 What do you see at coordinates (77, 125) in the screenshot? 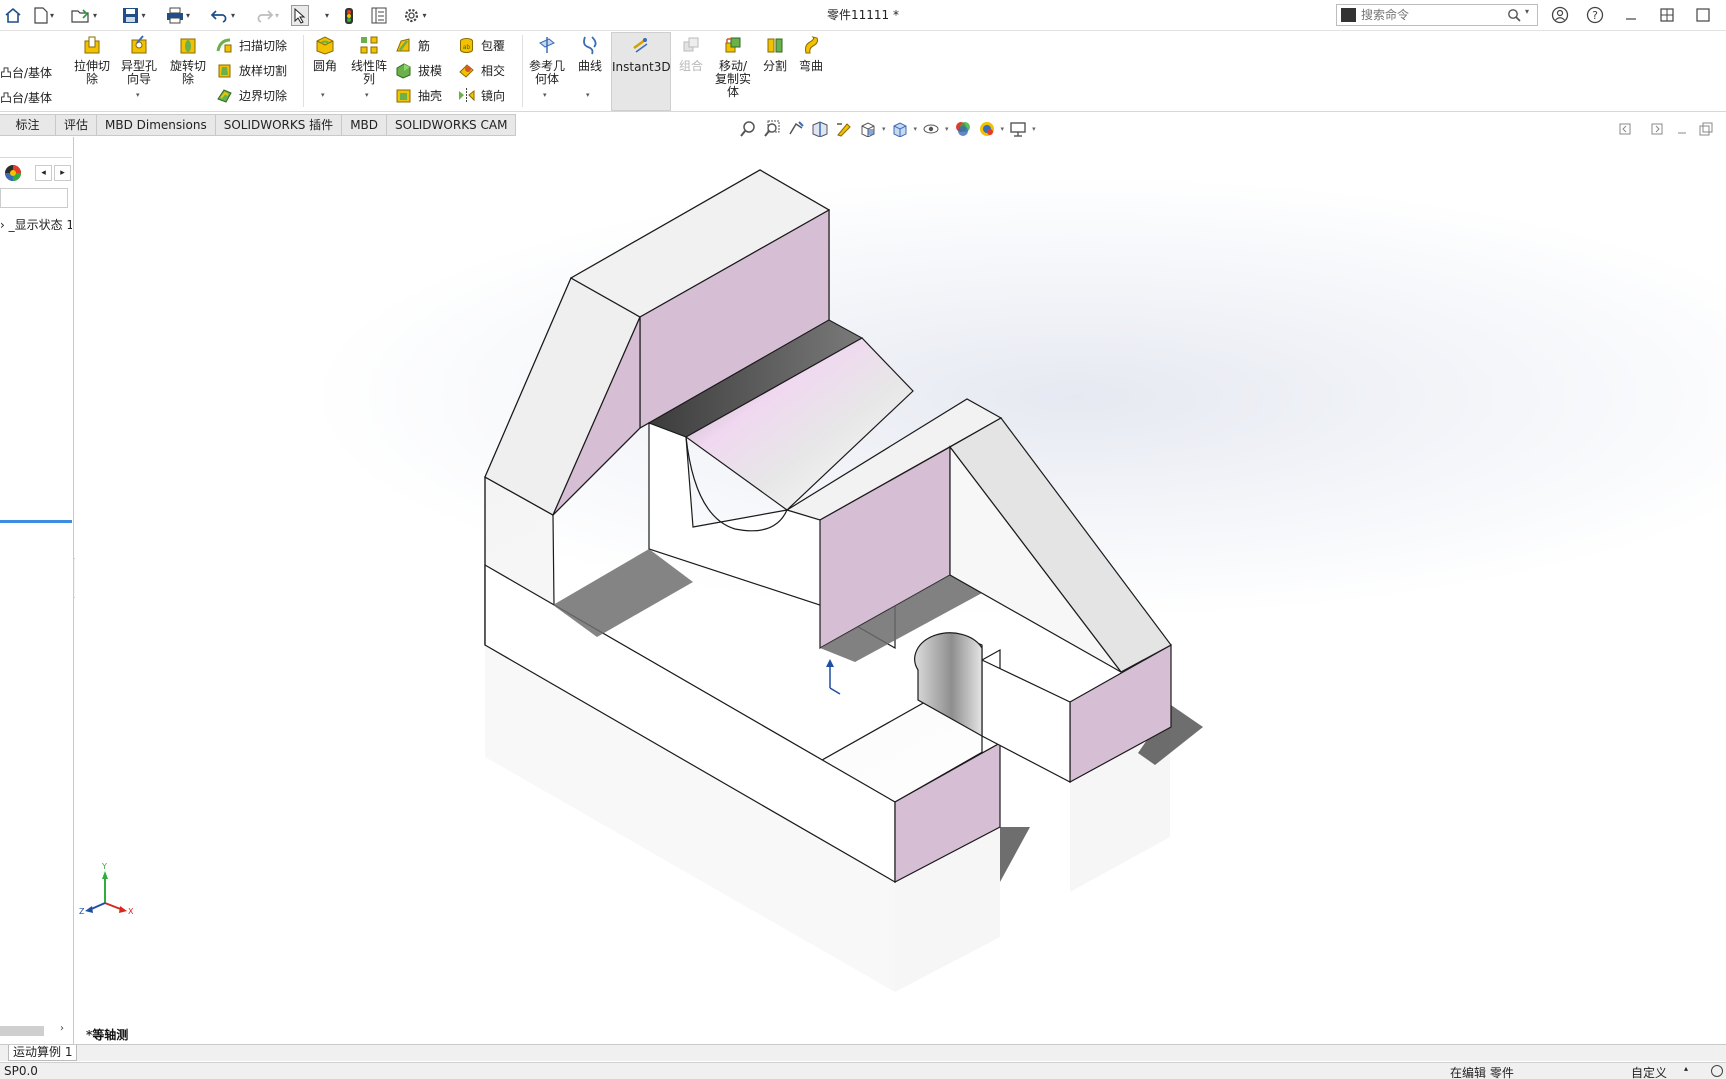
I see `tab-evaluate: 评估` at bounding box center [77, 125].